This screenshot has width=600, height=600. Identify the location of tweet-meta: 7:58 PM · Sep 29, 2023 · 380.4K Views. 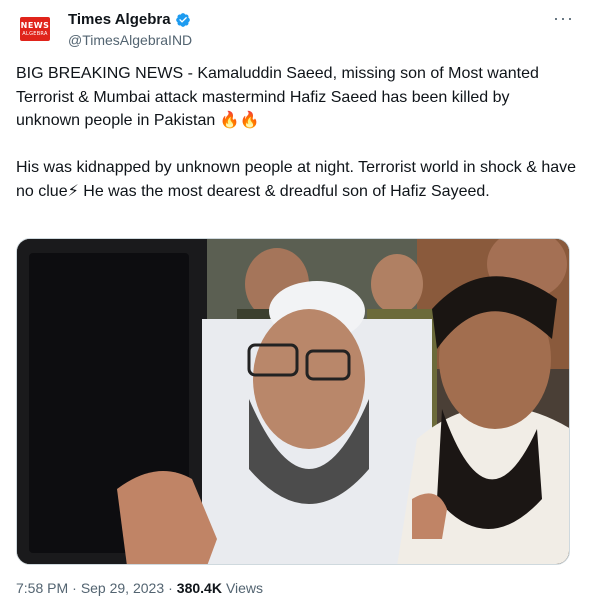
(139, 588).